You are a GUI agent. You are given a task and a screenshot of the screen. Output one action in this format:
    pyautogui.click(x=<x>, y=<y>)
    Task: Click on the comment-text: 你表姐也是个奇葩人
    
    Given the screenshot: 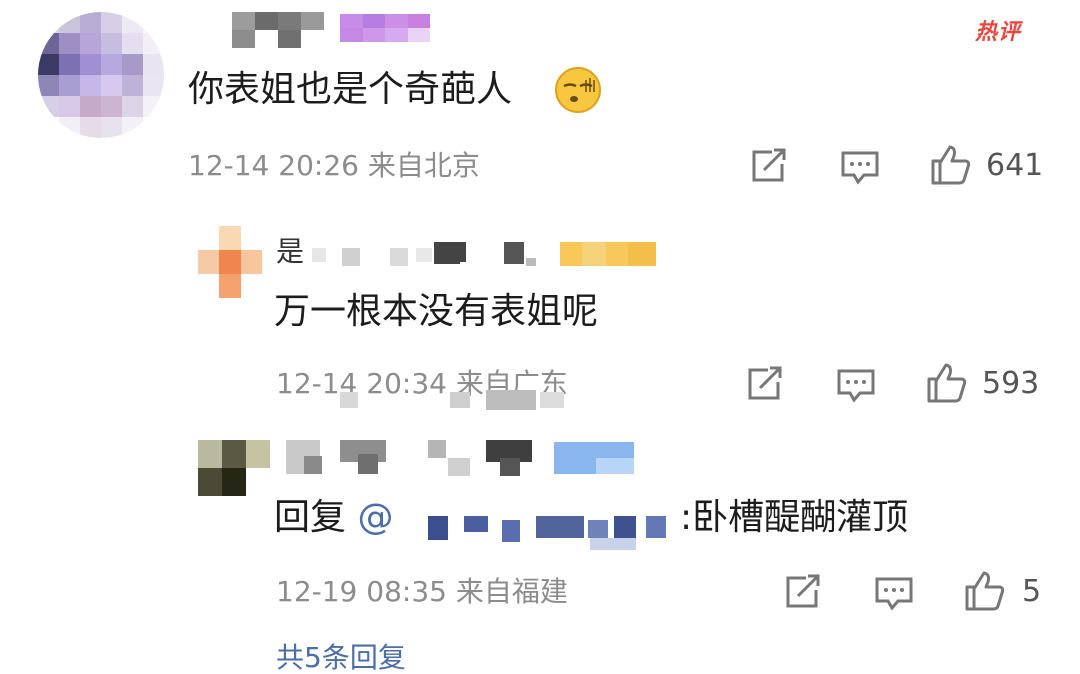 What is the action you would take?
    pyautogui.click(x=350, y=90)
    